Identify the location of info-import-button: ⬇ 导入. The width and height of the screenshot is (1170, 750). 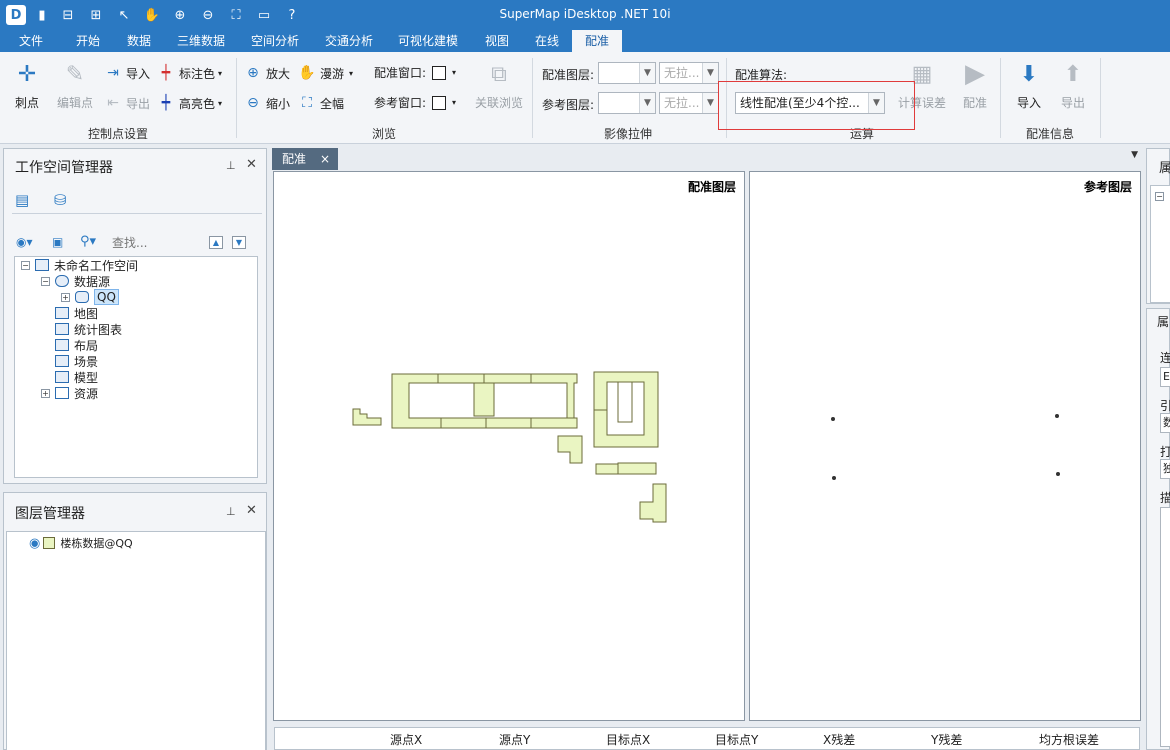
(1029, 84).